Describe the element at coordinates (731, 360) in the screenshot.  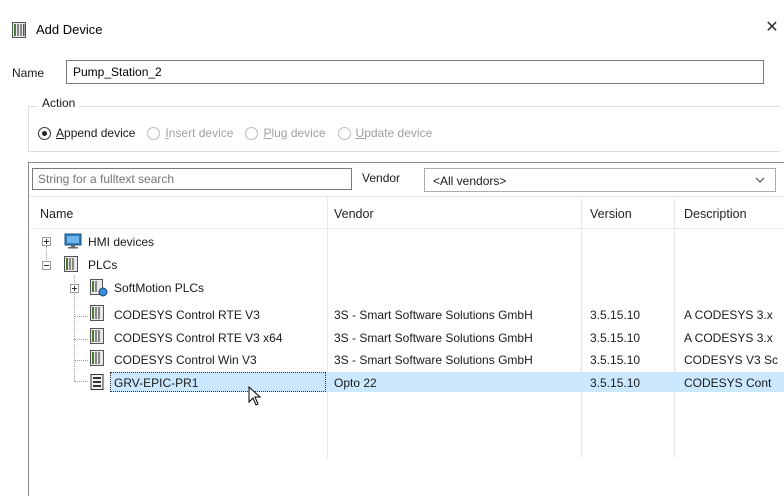
I see `device-description-cell: CODESYS V3 Sc` at that location.